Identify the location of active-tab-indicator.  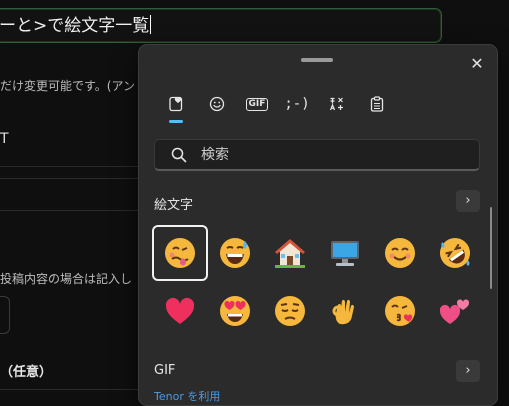
(176, 121).